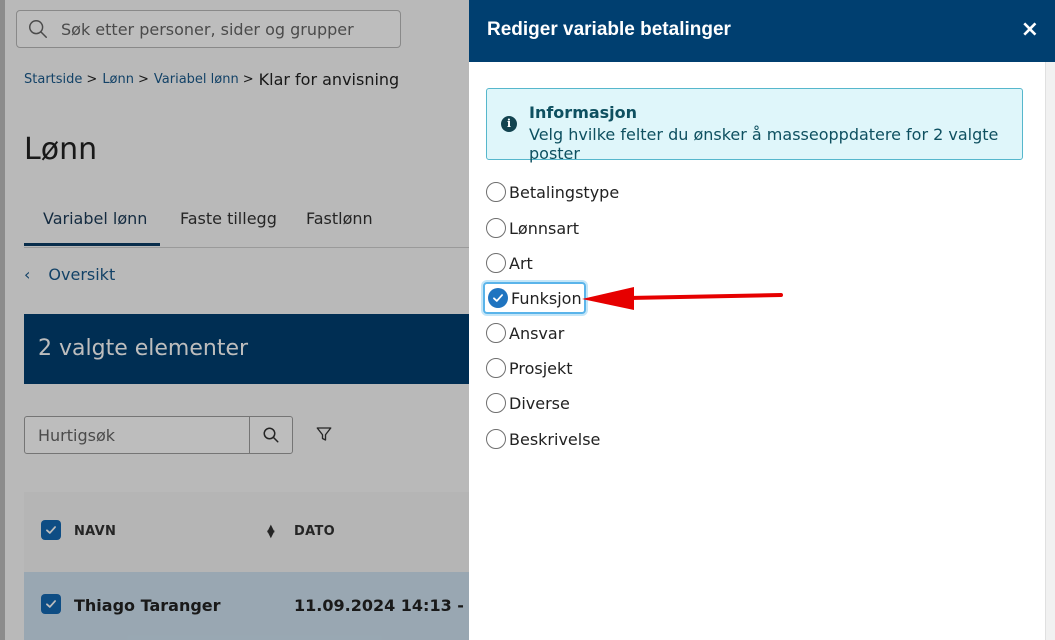  I want to click on checkbox-label: Ansvar, so click(537, 333).